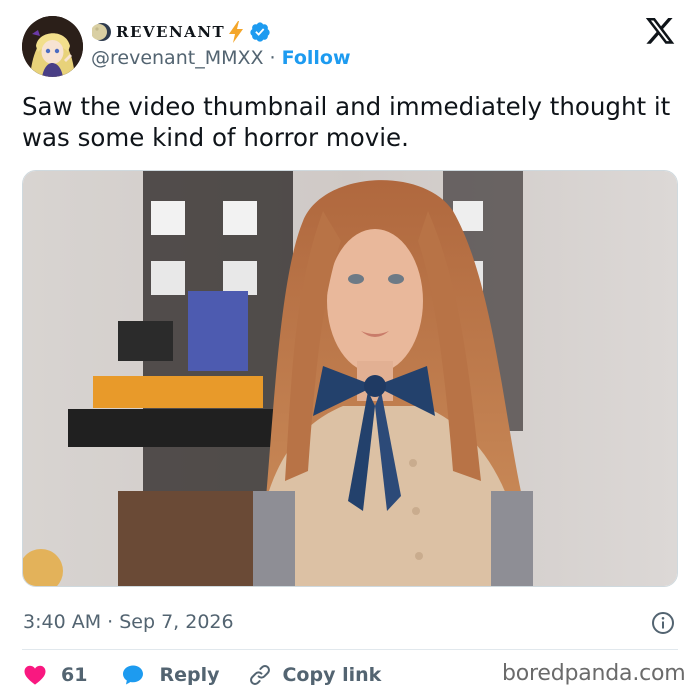  I want to click on copy-link-button: Copy link, so click(314, 675).